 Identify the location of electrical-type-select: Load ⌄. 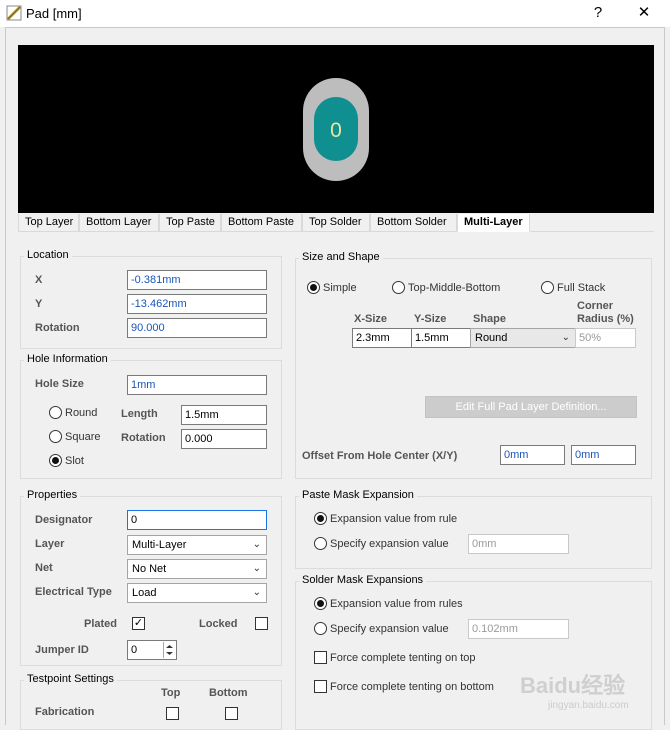
(197, 593).